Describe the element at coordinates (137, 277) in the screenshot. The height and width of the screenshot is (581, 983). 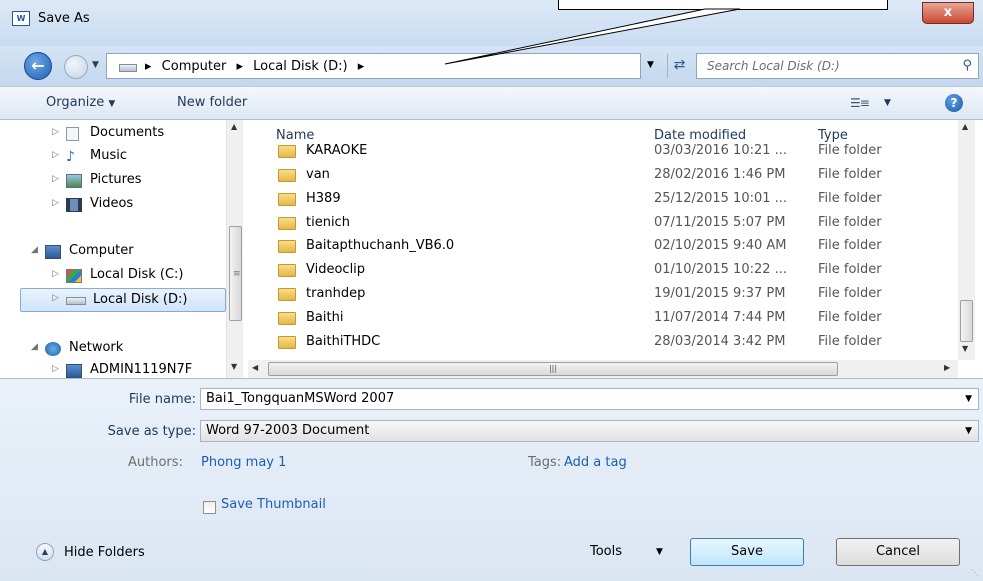
I see `sidebar-item-local-disk-c: ▷ Local Disk (C:)` at that location.